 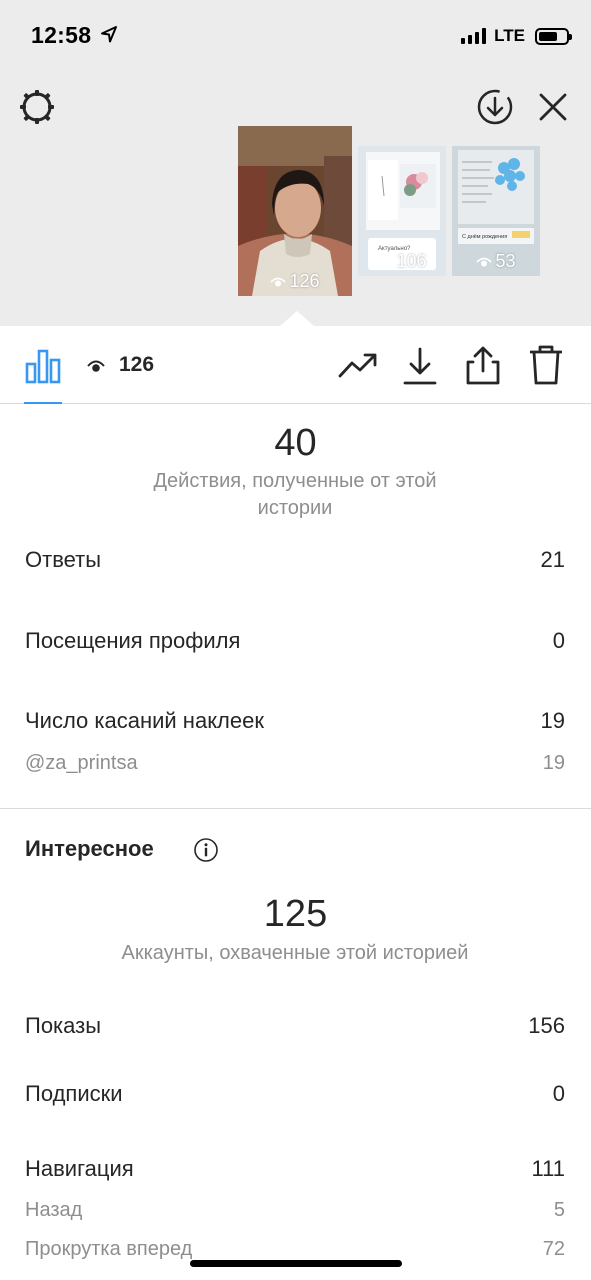 I want to click on replies-value: 21, so click(x=552, y=559).